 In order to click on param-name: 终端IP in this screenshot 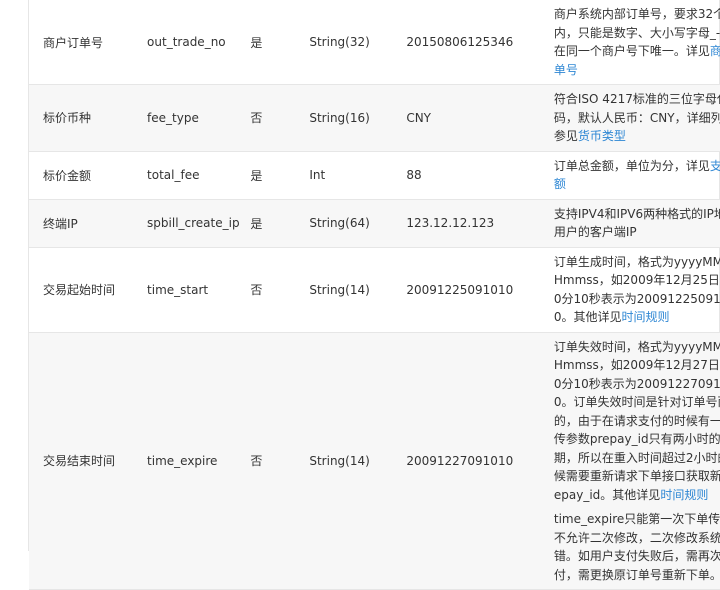, I will do `click(88, 223)`.